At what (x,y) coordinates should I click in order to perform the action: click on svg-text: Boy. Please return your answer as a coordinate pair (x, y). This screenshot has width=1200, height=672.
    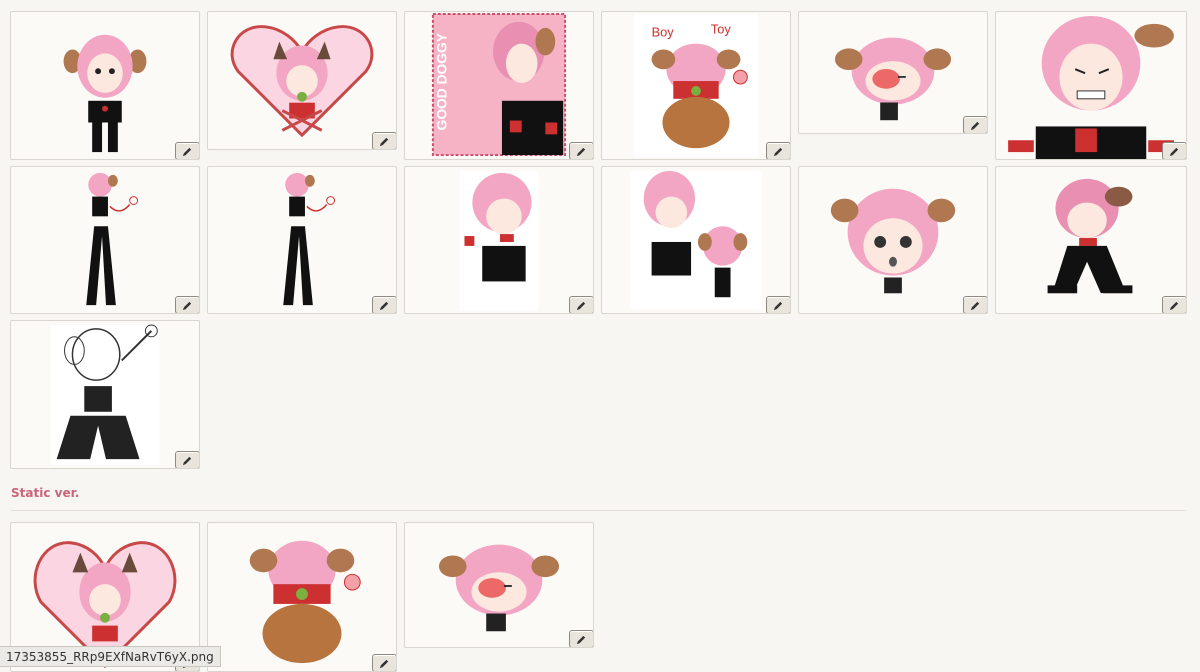
    Looking at the image, I should click on (663, 32).